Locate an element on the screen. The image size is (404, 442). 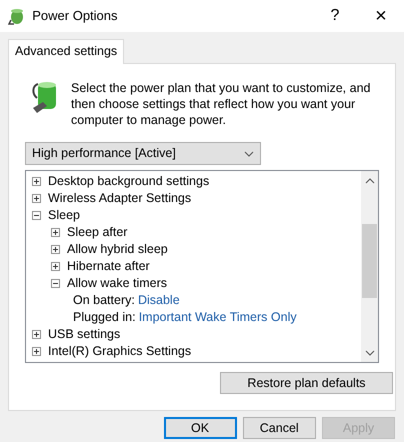
tab: Advanced settings is located at coordinates (66, 51).